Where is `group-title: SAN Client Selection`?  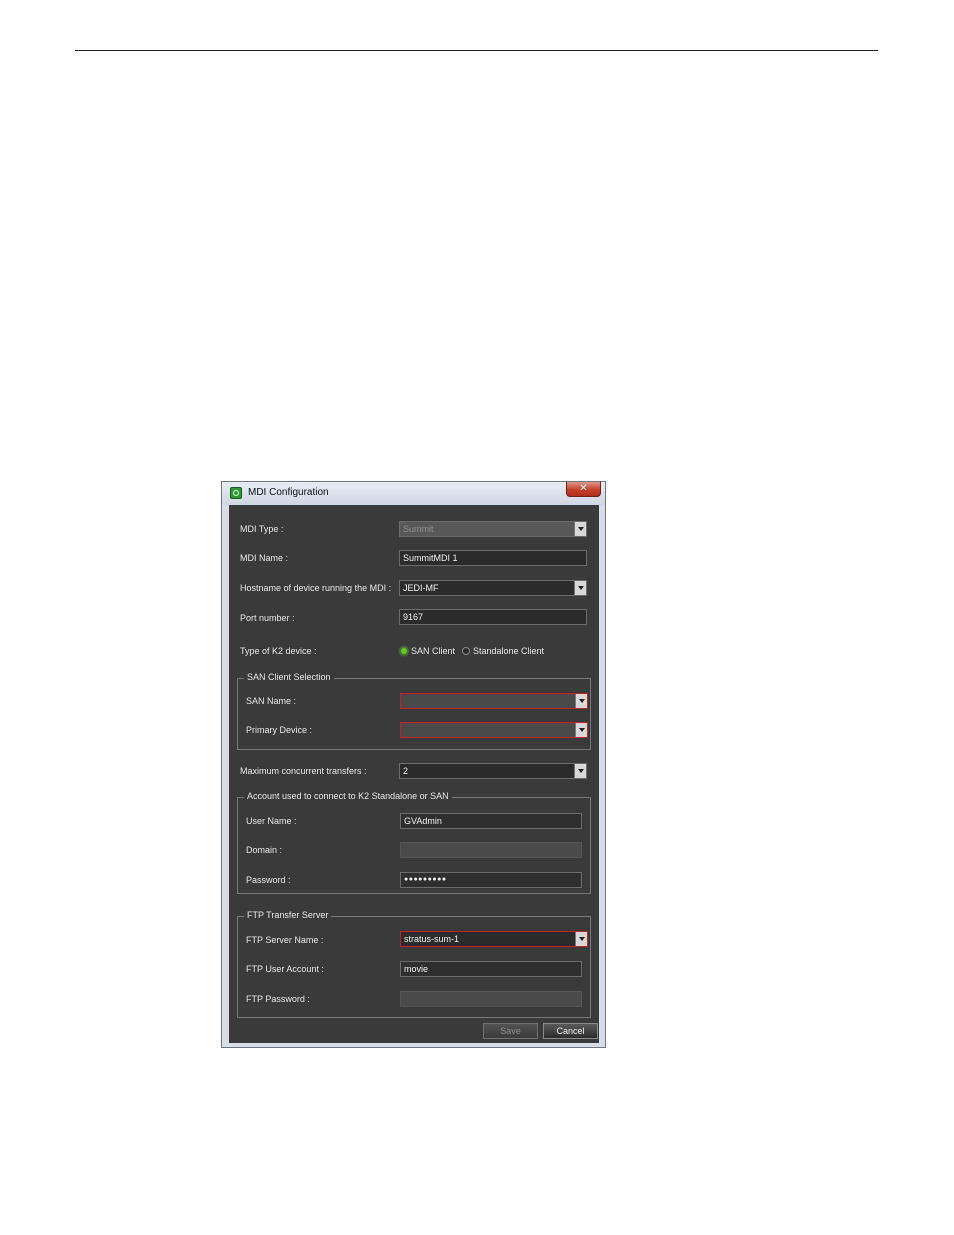 group-title: SAN Client Selection is located at coordinates (289, 677).